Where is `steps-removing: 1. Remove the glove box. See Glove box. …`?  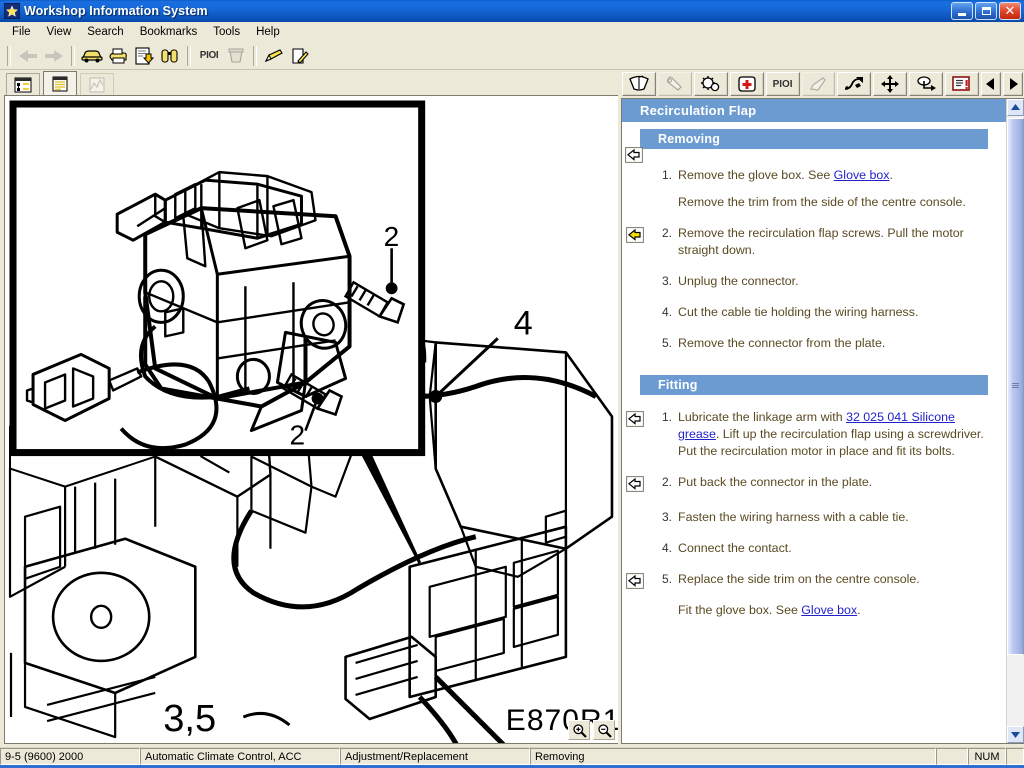 steps-removing: 1. Remove the glove box. See Glove box. … is located at coordinates (814, 259).